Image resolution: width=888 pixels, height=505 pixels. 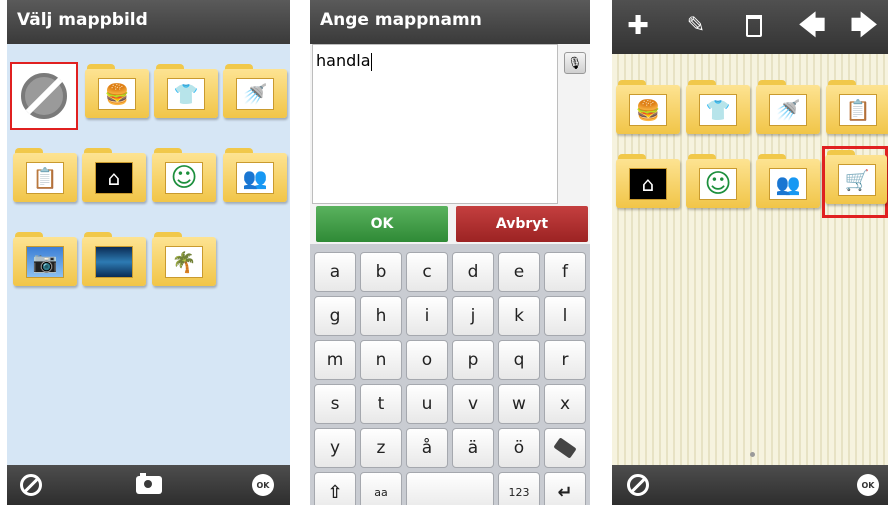 What do you see at coordinates (522, 224) in the screenshot?
I see `cancel-button: Avbryt` at bounding box center [522, 224].